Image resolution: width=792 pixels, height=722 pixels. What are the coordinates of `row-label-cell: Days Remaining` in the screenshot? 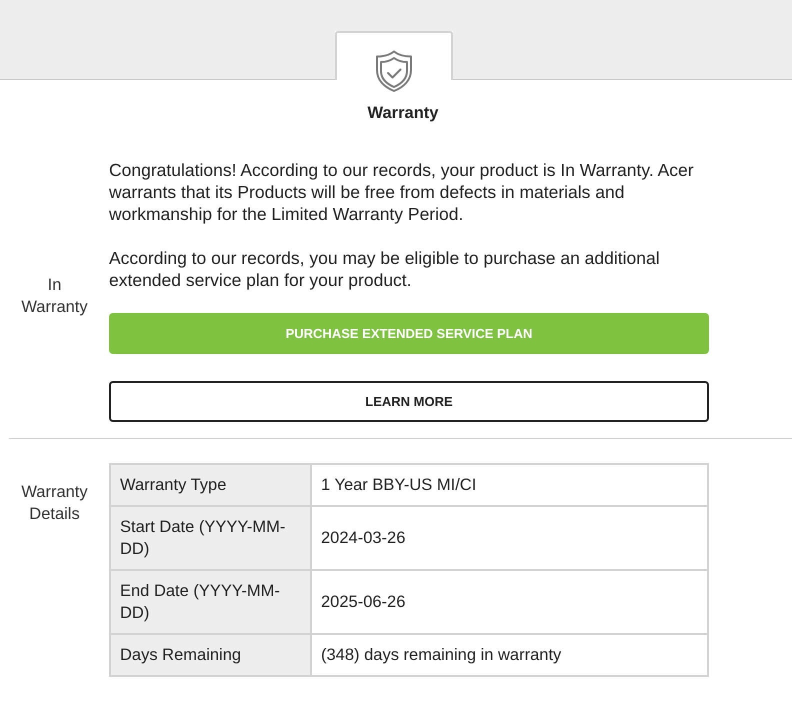 It's located at (210, 655).